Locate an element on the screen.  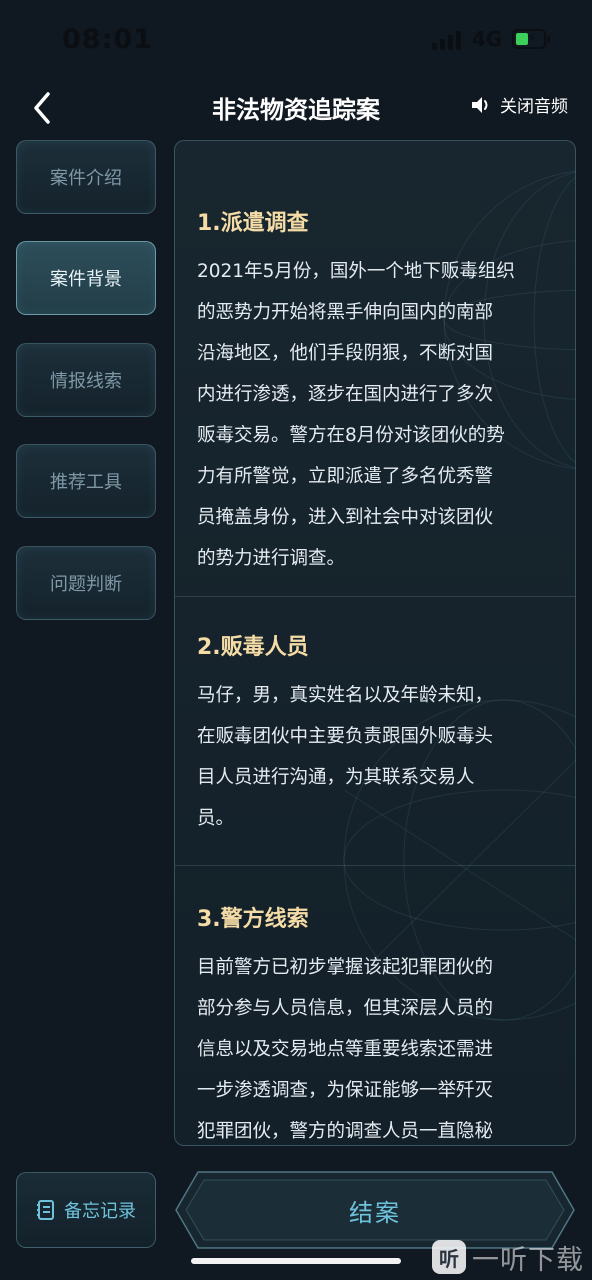
text-line: 信息以及交易地点等重要线索还需进 is located at coordinates (345, 1049).